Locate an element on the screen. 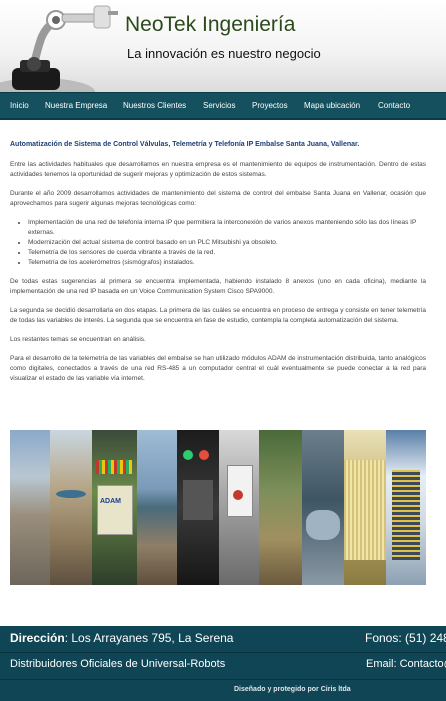 The height and width of the screenshot is (701, 446). photo-switch-box is located at coordinates (239, 507).